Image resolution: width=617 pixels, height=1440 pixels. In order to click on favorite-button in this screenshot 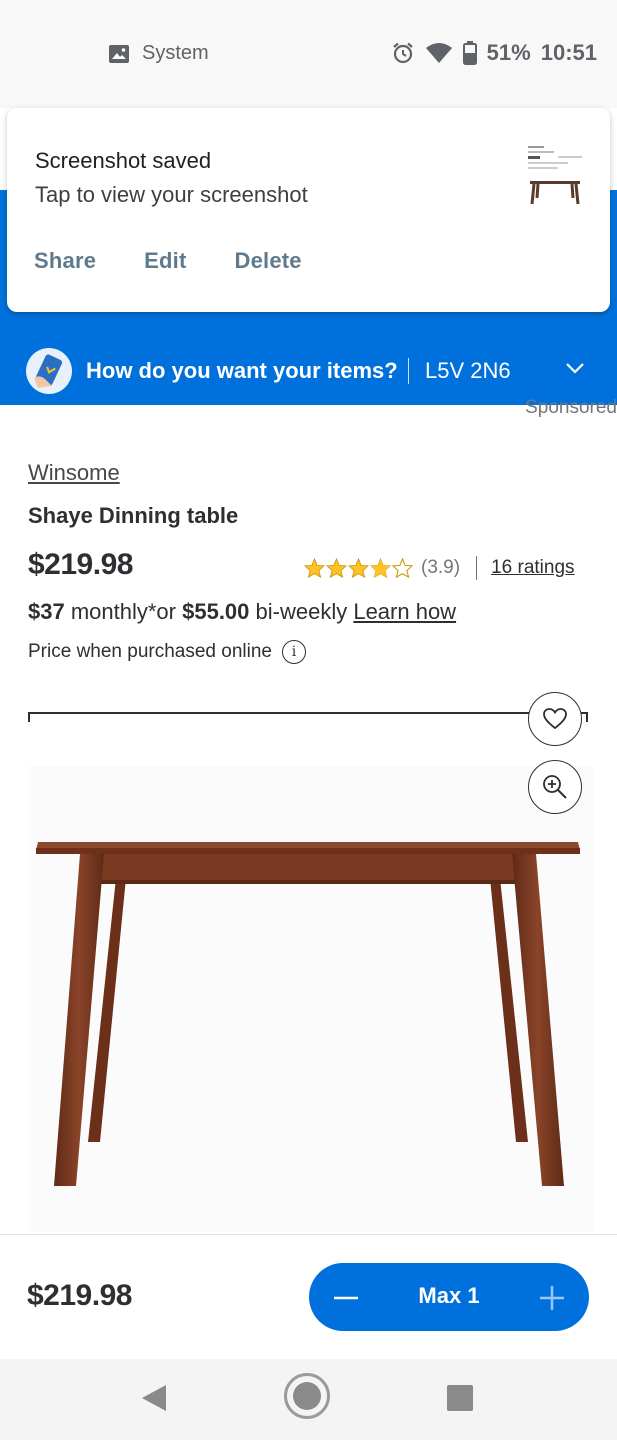, I will do `click(555, 719)`.